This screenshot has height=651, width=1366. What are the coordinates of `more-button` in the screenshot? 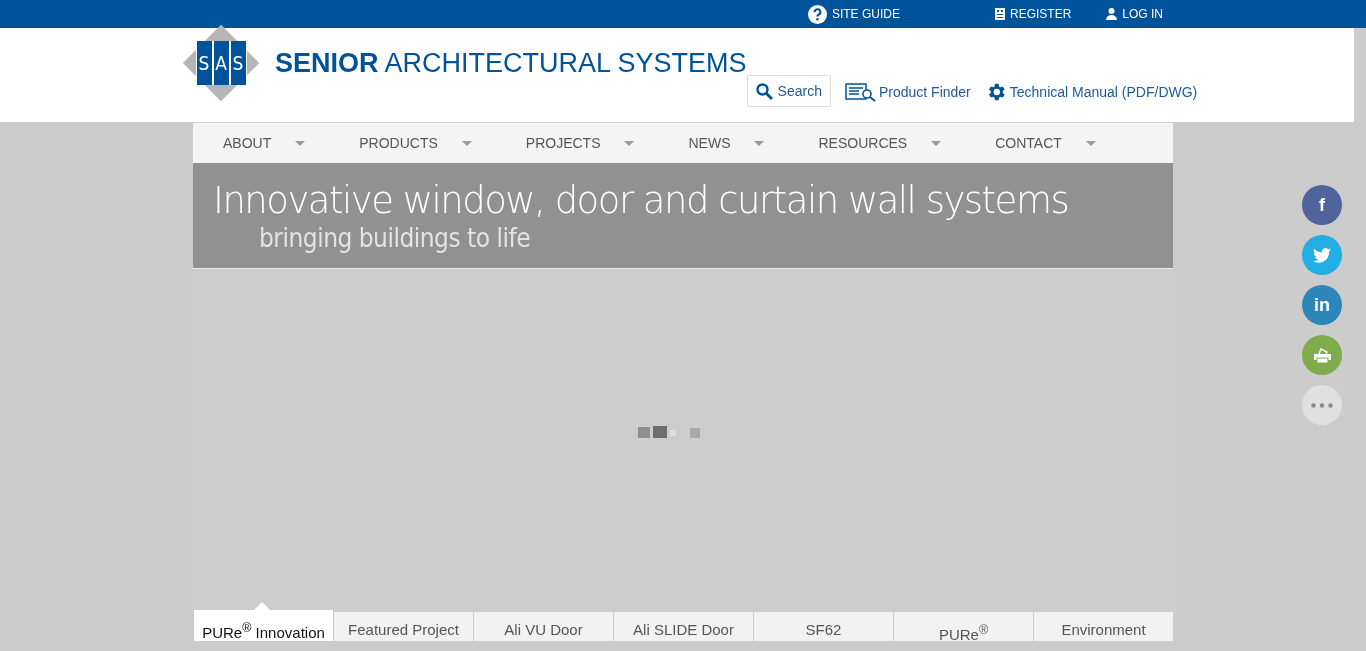 It's located at (1322, 405).